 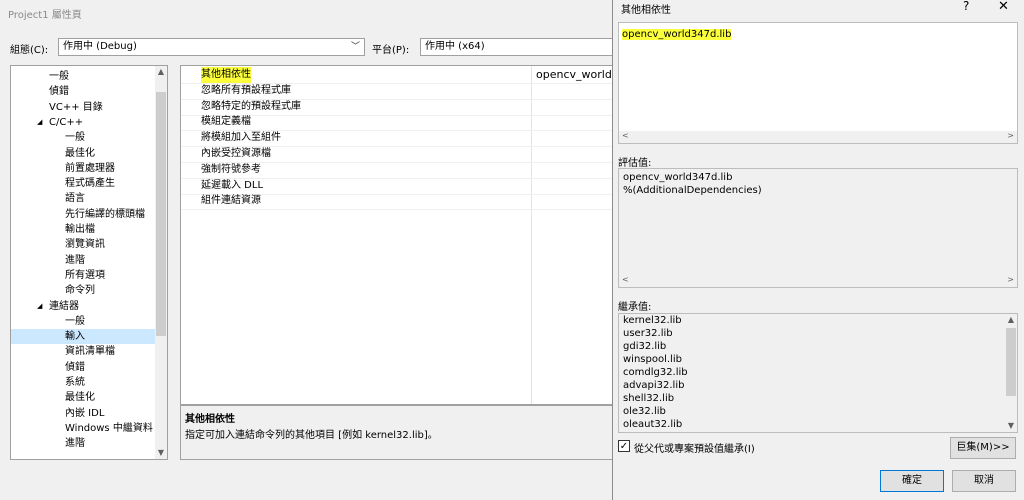 What do you see at coordinates (211, 47) in the screenshot?
I see `config-select: 作用中 (Debug) ﹀` at bounding box center [211, 47].